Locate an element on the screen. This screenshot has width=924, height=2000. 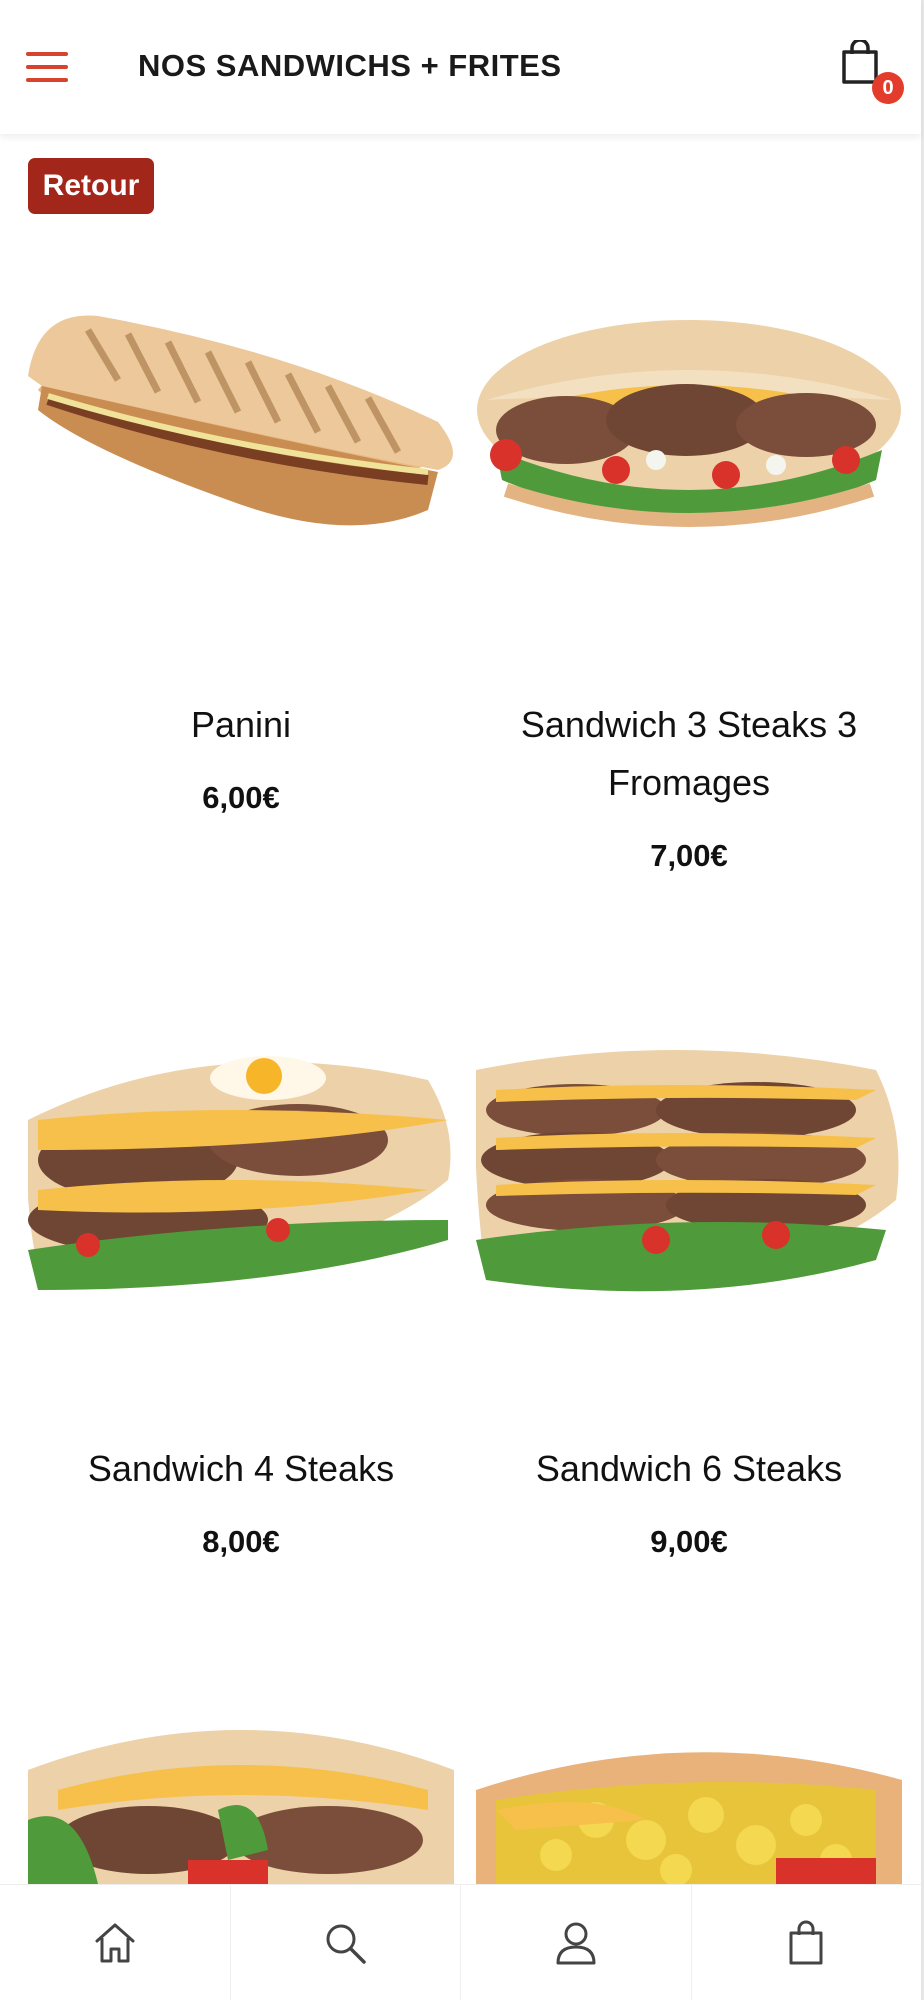
user-icon is located at coordinates (576, 1943).